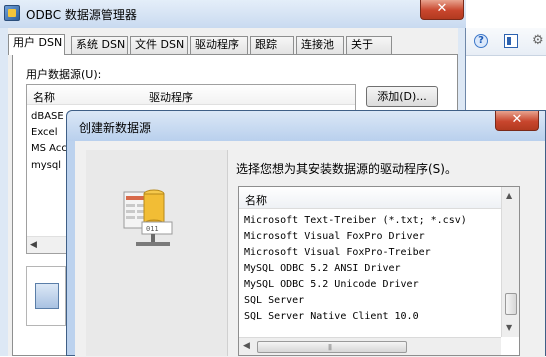  What do you see at coordinates (233, 14) in the screenshot?
I see `odbc-titlebar: ODBC 数据源管理器 ✕` at bounding box center [233, 14].